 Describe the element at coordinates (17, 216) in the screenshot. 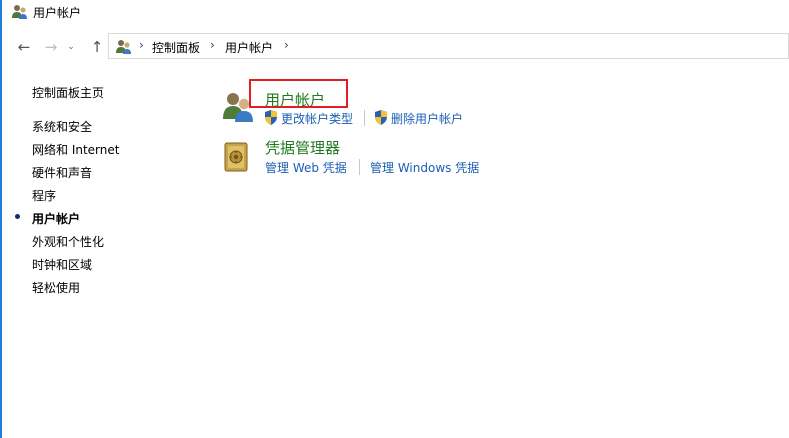

I see `current-item-bullet` at that location.